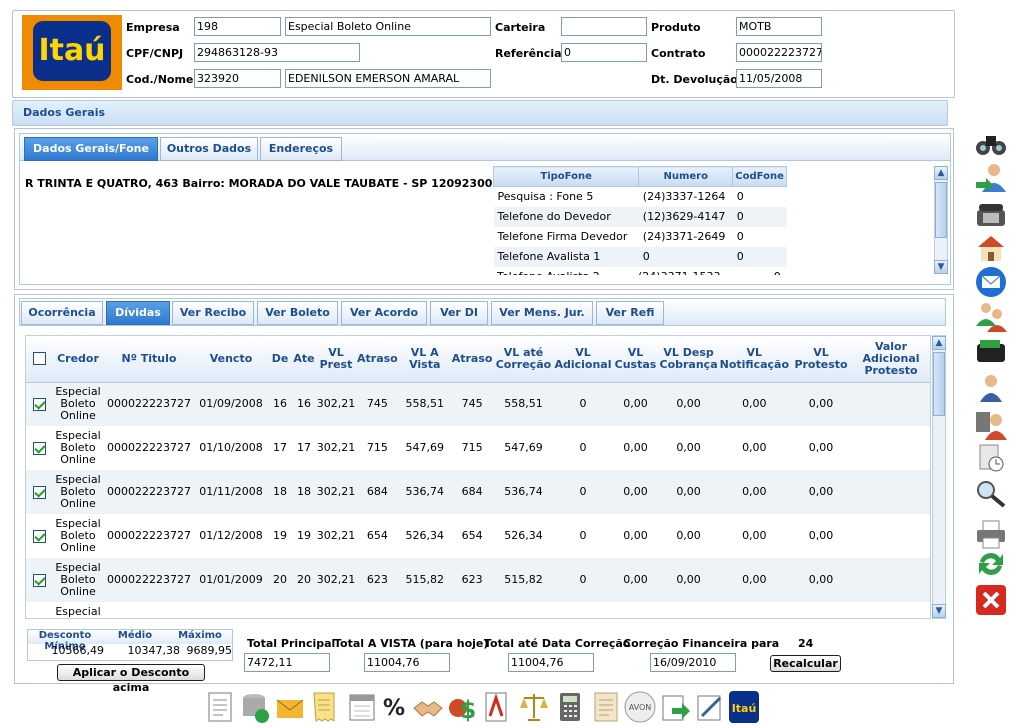 The width and height of the screenshot is (1016, 728). Describe the element at coordinates (149, 359) in the screenshot. I see `col-titulo: Nº Titulo` at that location.